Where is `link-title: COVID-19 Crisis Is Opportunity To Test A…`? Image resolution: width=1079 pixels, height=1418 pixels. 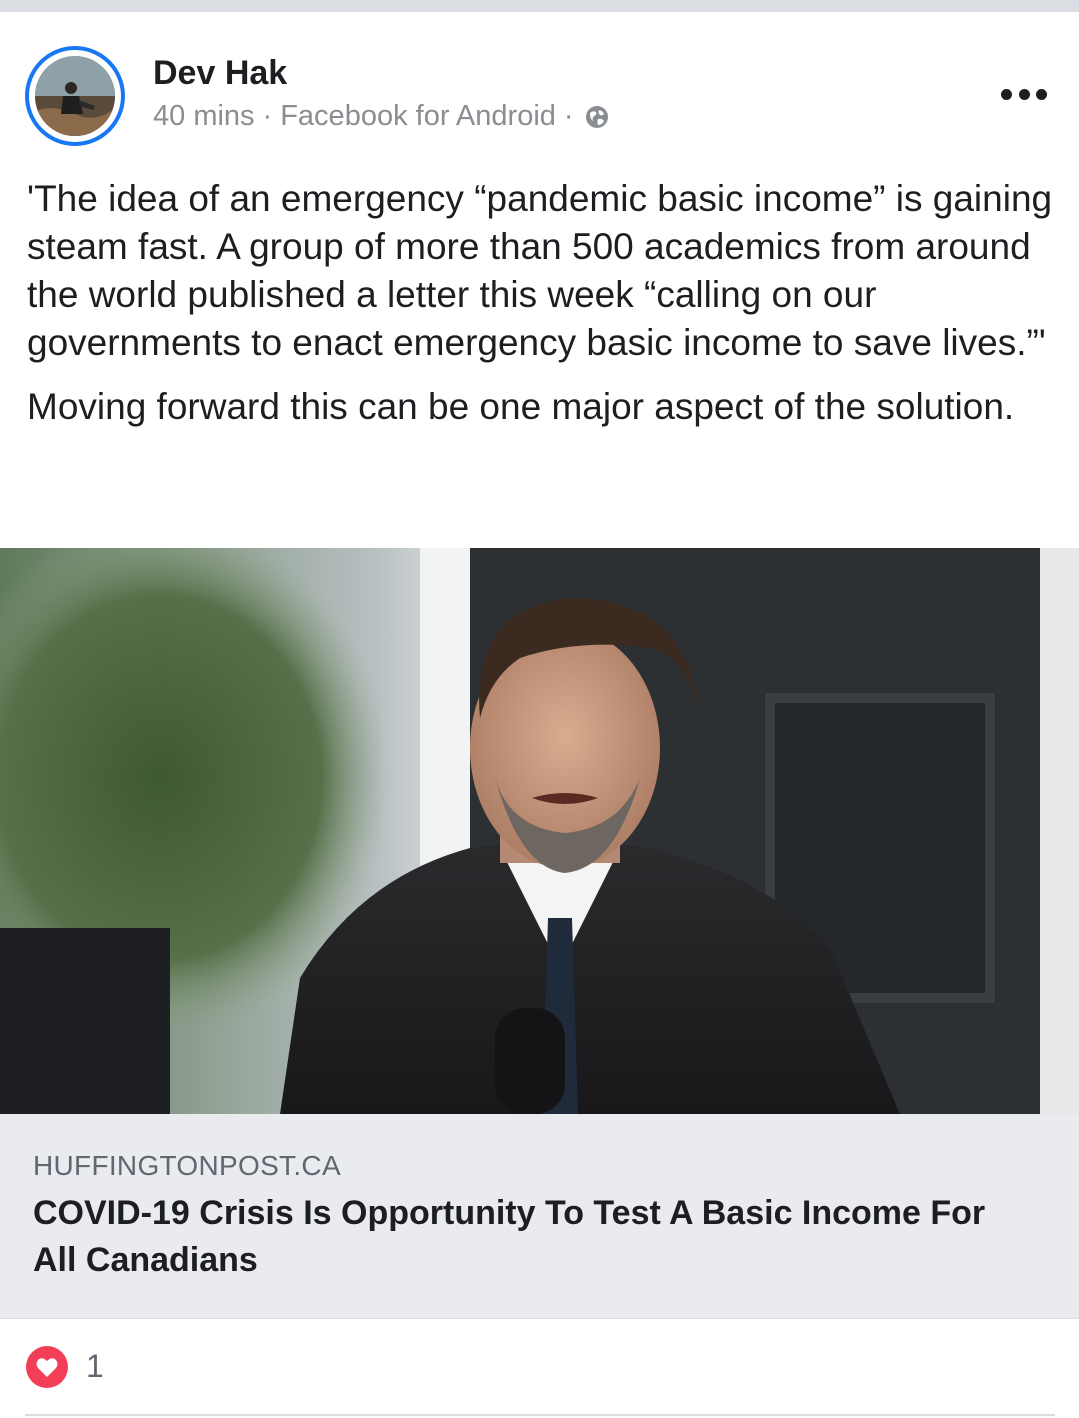
link-title: COVID-19 Crisis Is Opportunity To Test A… is located at coordinates (533, 1237).